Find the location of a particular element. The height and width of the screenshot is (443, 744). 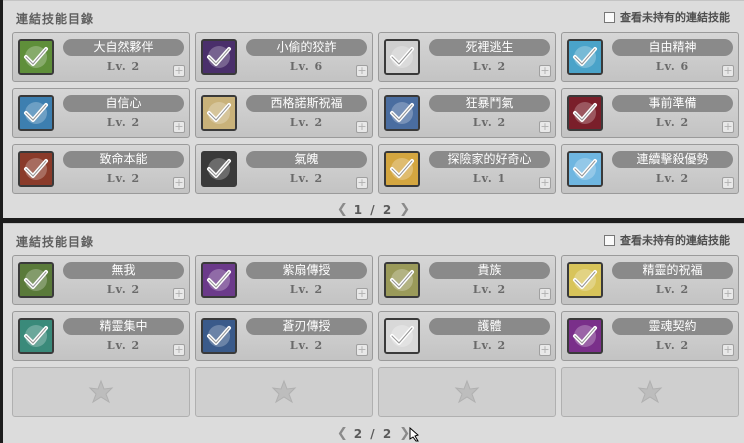

combo-kill-icon is located at coordinates (585, 169).